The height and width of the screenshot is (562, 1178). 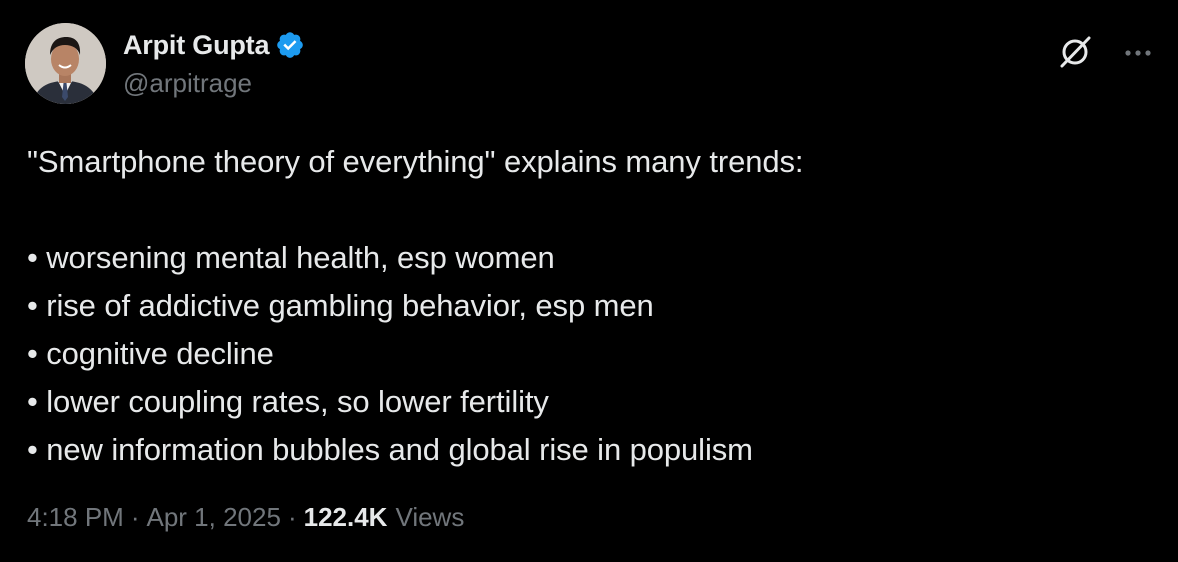 What do you see at coordinates (187, 83) in the screenshot?
I see `author-handle: @arpitrage` at bounding box center [187, 83].